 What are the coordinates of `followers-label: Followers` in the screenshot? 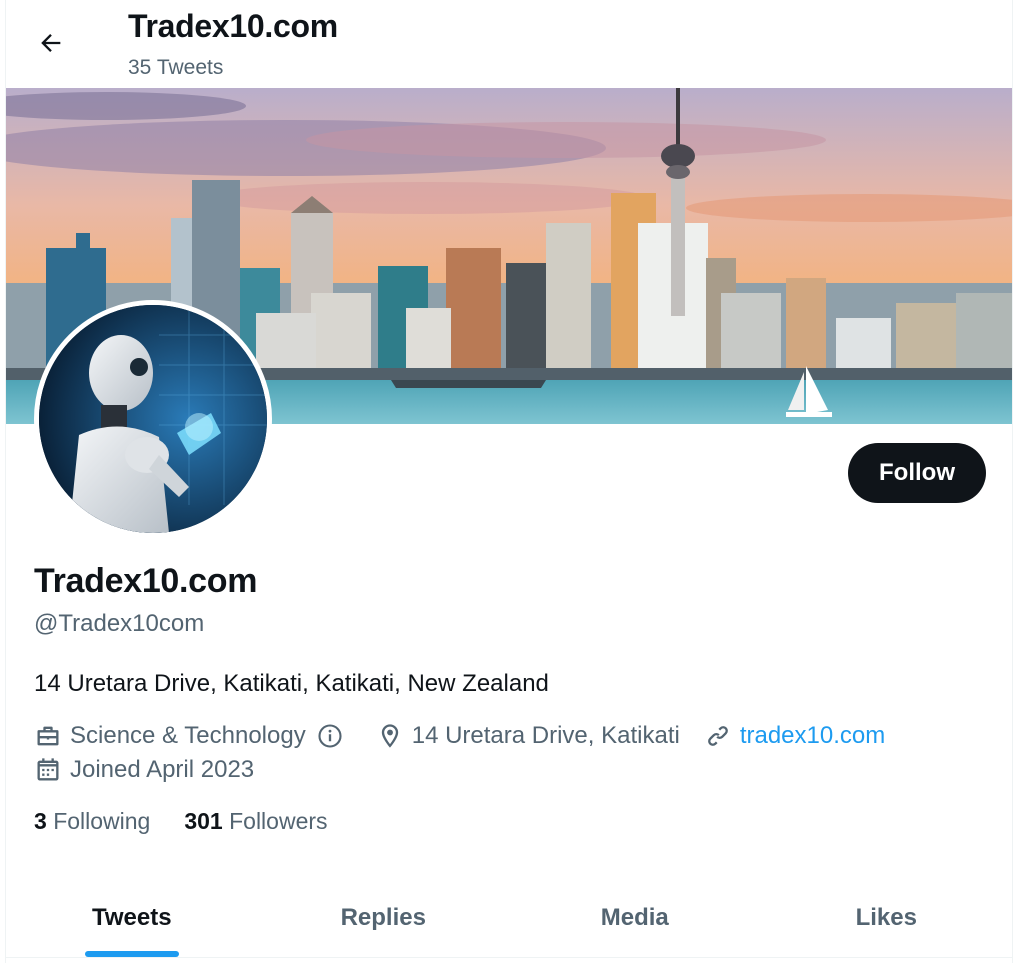 It's located at (278, 821).